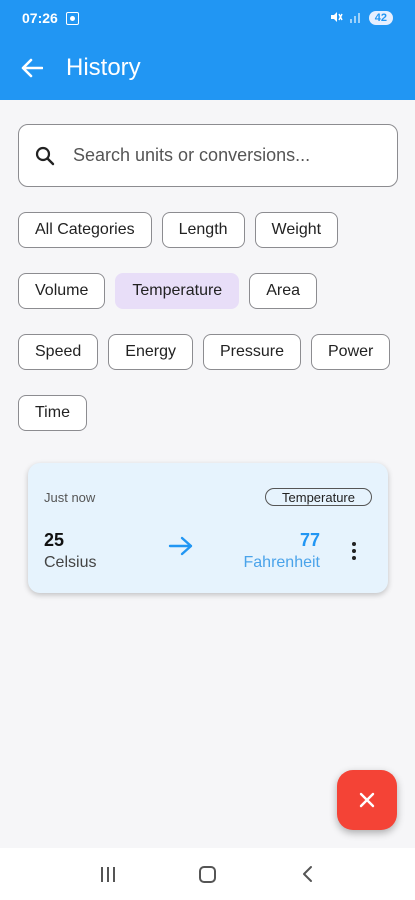 The width and height of the screenshot is (415, 900). What do you see at coordinates (40, 18) in the screenshot?
I see `status-time: 07:26` at bounding box center [40, 18].